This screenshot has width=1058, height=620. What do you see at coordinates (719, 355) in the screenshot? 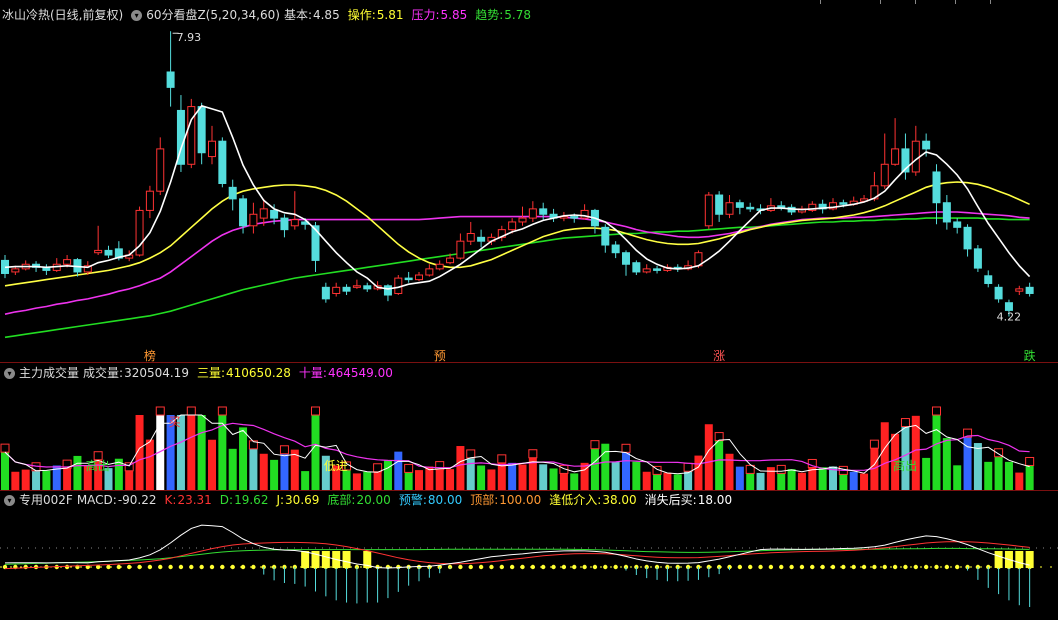
I see `signal-marker: 涨` at bounding box center [719, 355].